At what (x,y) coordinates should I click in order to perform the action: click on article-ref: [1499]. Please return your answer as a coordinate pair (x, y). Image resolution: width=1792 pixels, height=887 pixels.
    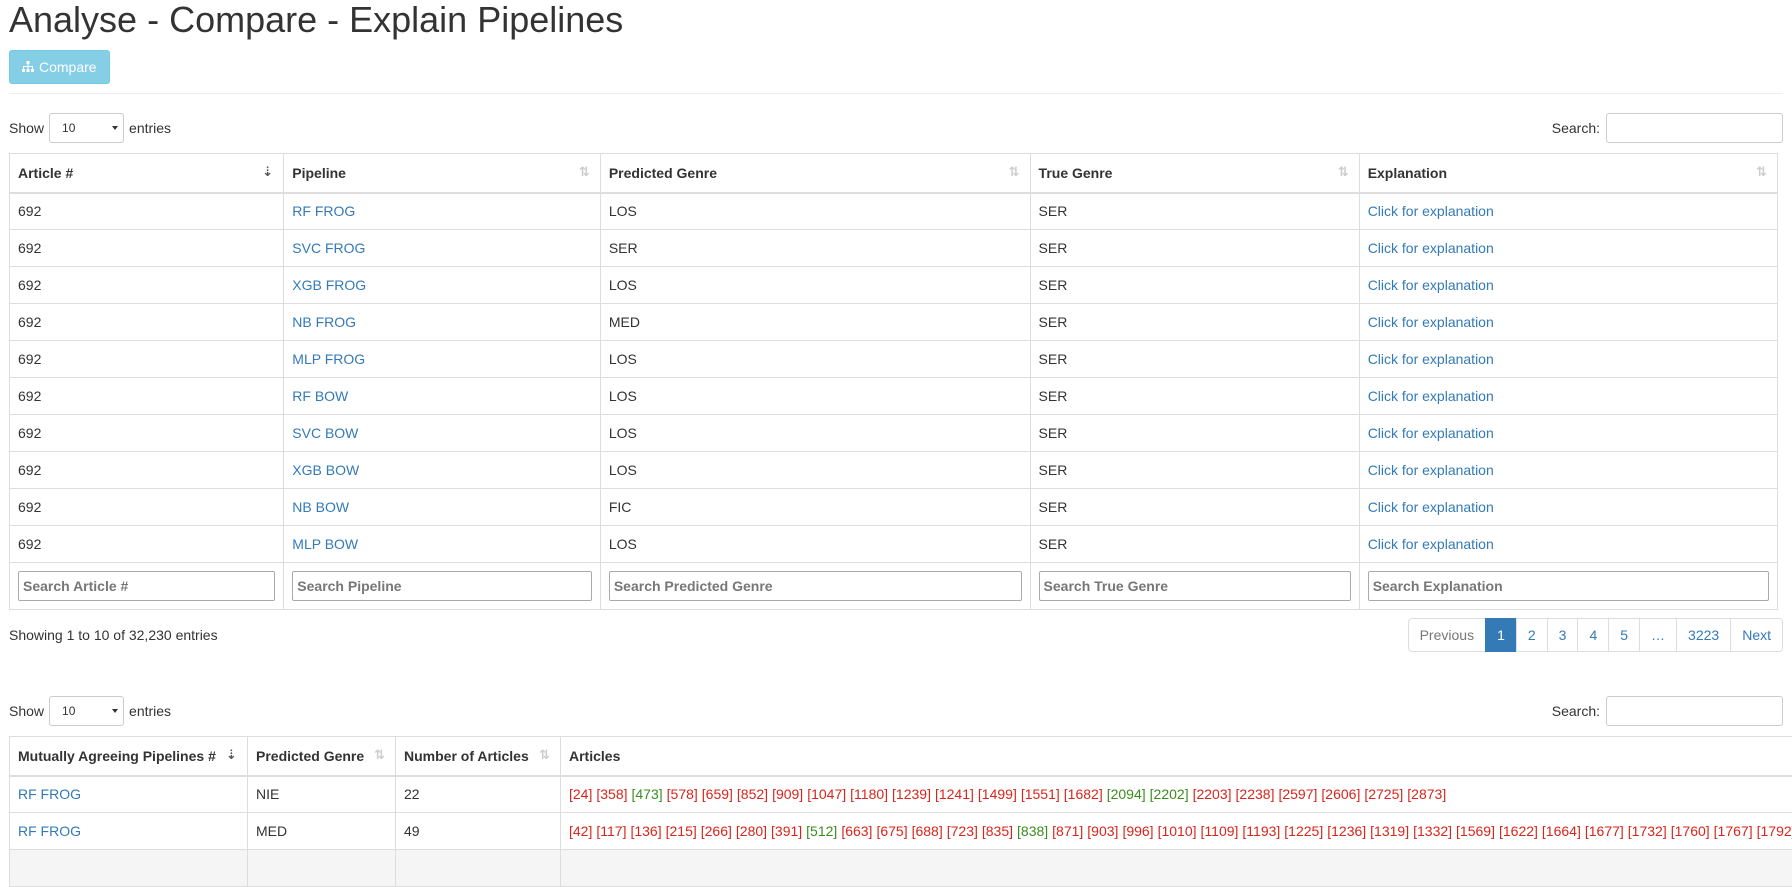
    Looking at the image, I should click on (997, 794).